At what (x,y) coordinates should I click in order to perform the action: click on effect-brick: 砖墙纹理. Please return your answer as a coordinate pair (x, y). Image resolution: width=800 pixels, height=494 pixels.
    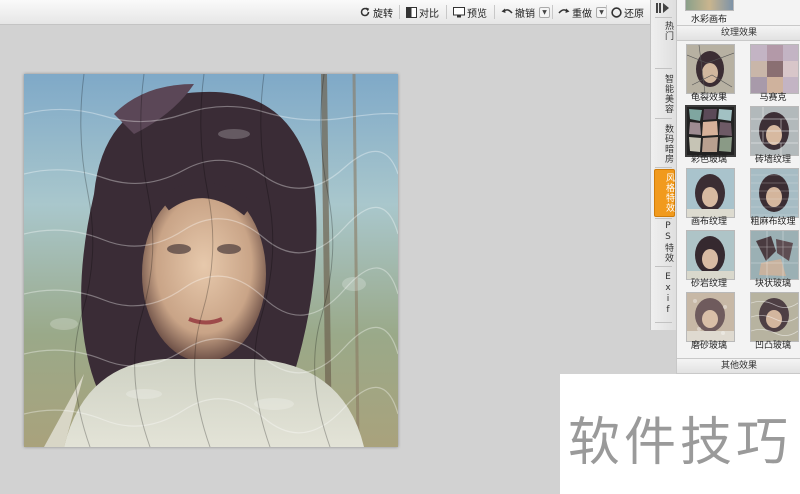
    Looking at the image, I should click on (770, 136).